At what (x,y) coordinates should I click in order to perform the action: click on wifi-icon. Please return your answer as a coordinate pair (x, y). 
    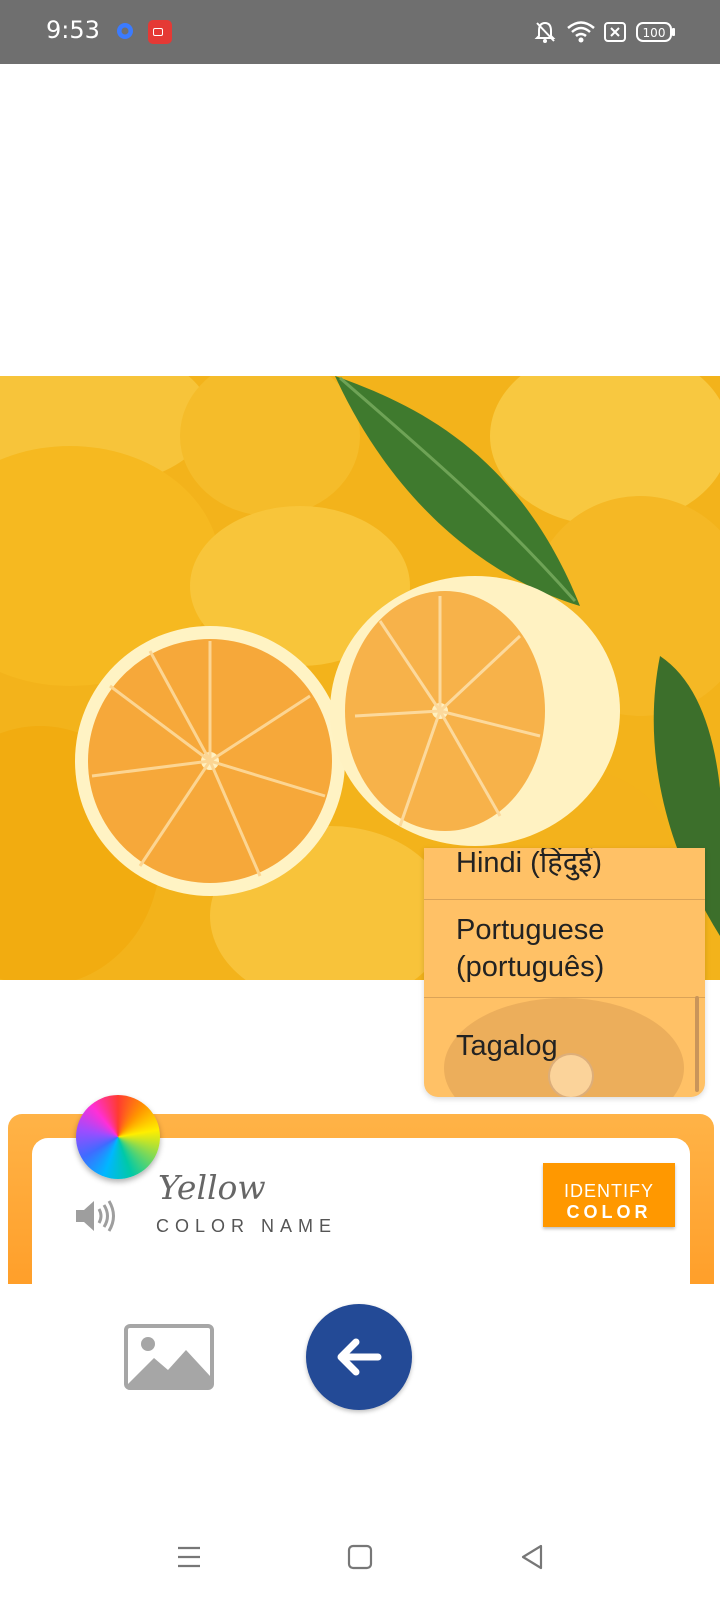
    Looking at the image, I should click on (581, 32).